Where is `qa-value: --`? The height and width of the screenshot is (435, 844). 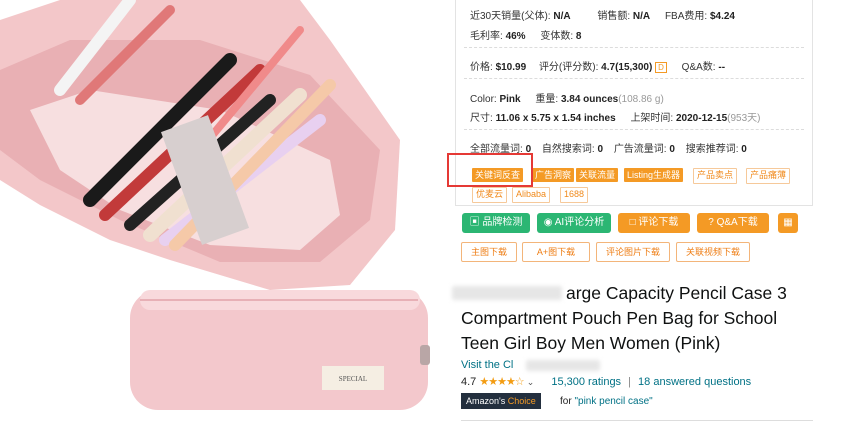 qa-value: -- is located at coordinates (722, 67).